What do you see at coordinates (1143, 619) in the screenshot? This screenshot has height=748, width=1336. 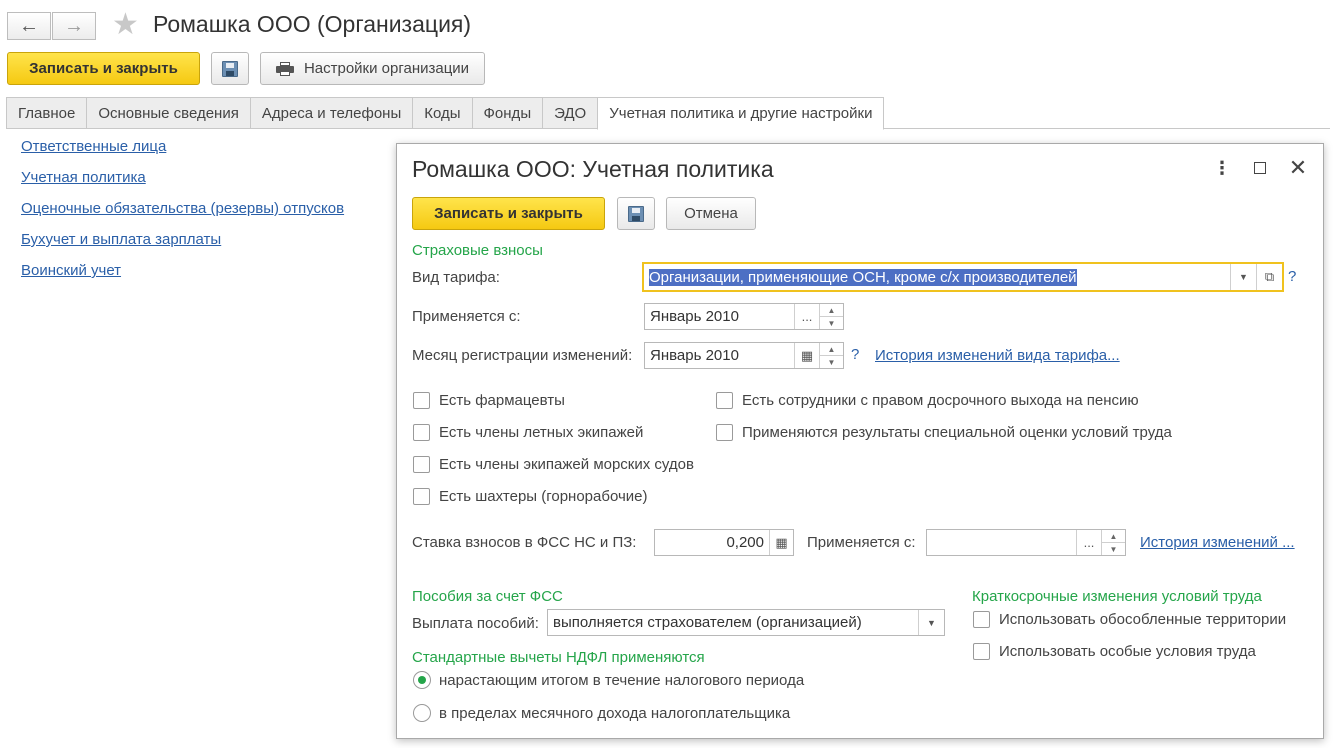 I see `checkbox-separate-territories-label: Использовать обособленные территории` at bounding box center [1143, 619].